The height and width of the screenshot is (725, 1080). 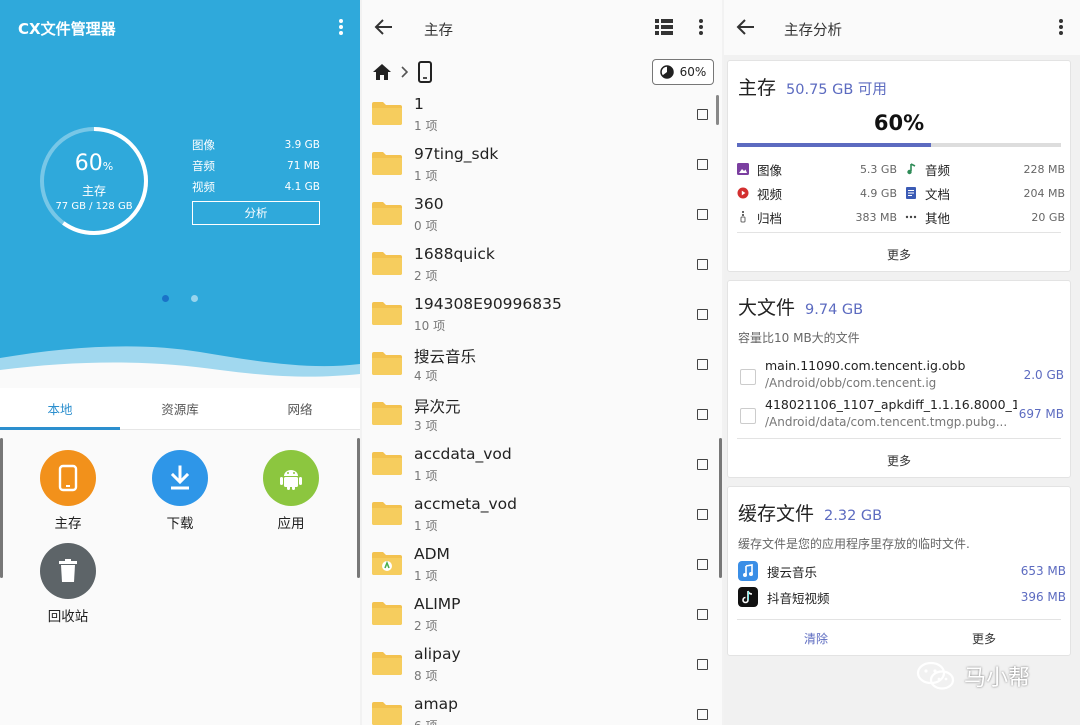 What do you see at coordinates (1, 508) in the screenshot?
I see `edge-handle-left` at bounding box center [1, 508].